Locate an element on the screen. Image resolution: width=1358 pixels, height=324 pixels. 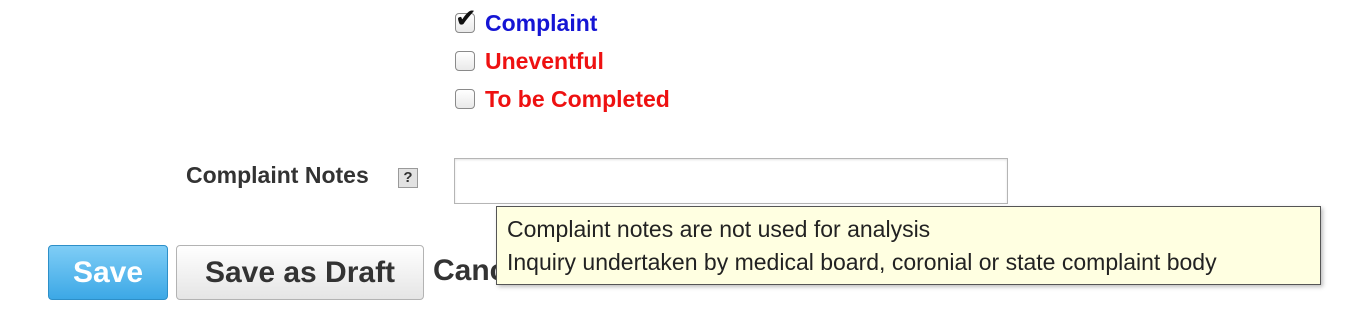
option-label: Complaint is located at coordinates (541, 22).